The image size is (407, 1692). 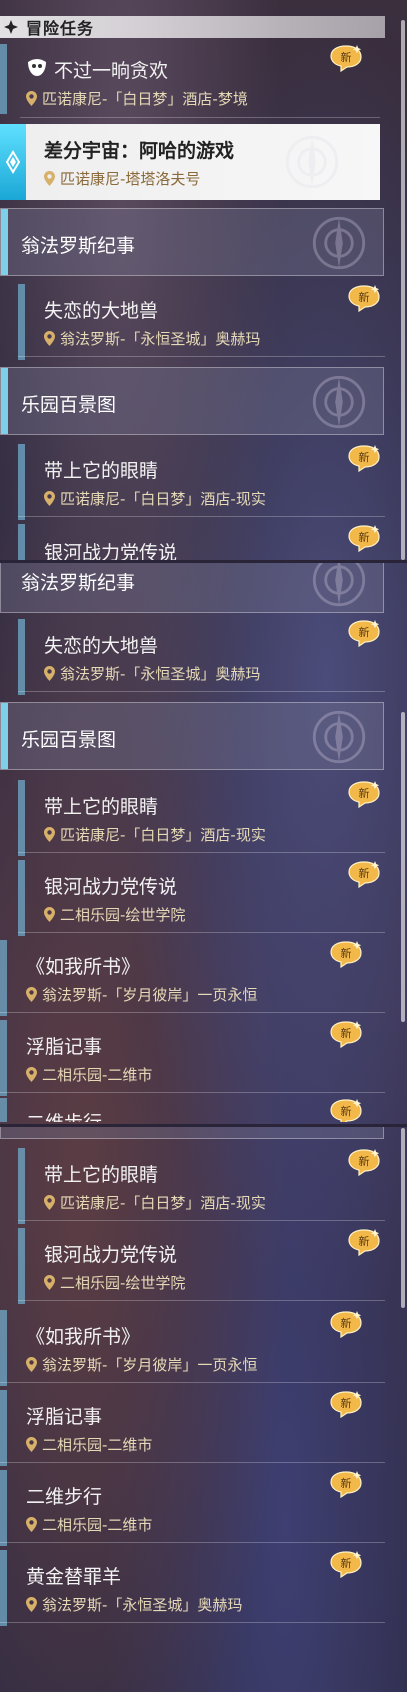 What do you see at coordinates (69, 740) in the screenshot?
I see `category-title: 乐园百景图` at bounding box center [69, 740].